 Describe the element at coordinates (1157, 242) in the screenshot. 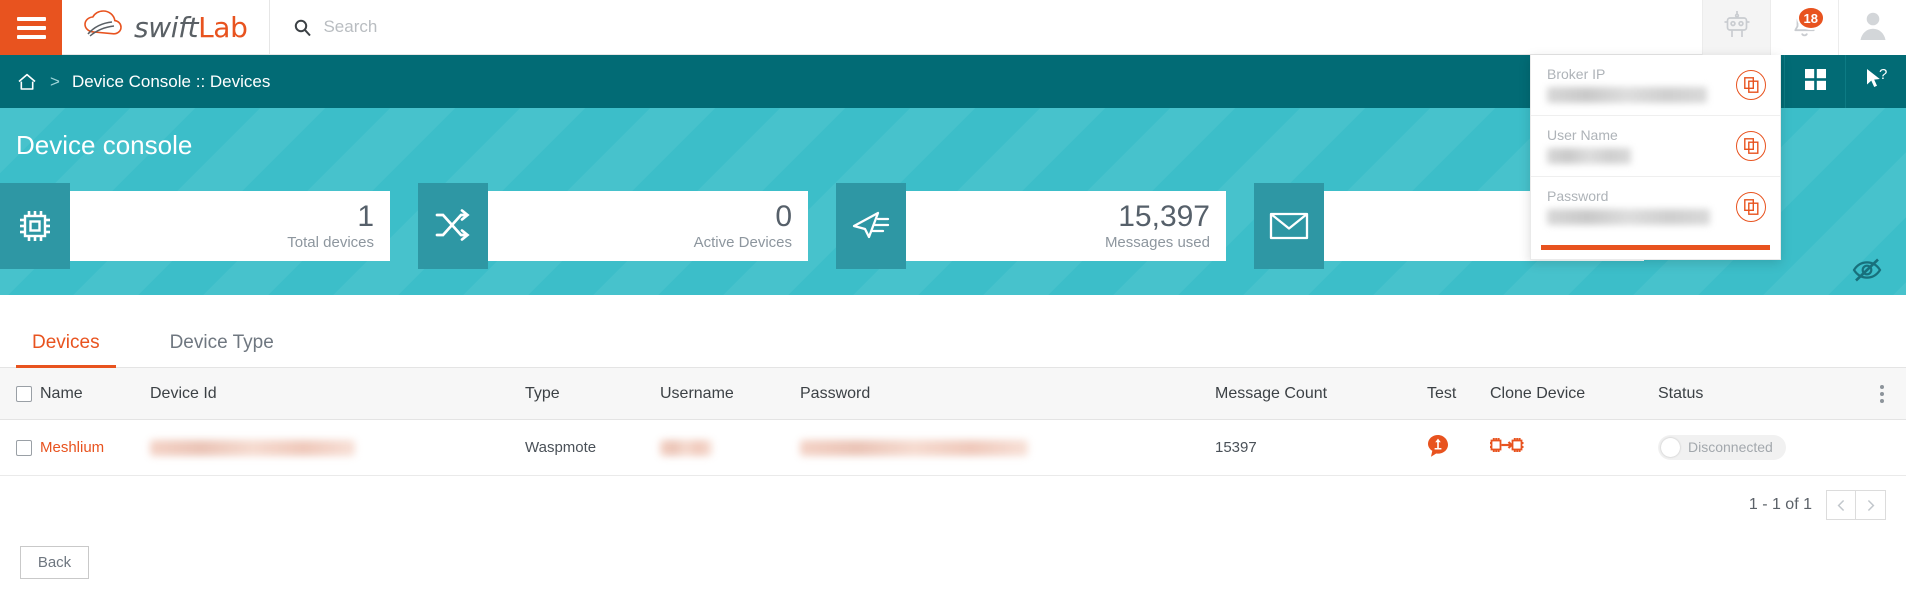

I see `stat-label: Messages used` at that location.